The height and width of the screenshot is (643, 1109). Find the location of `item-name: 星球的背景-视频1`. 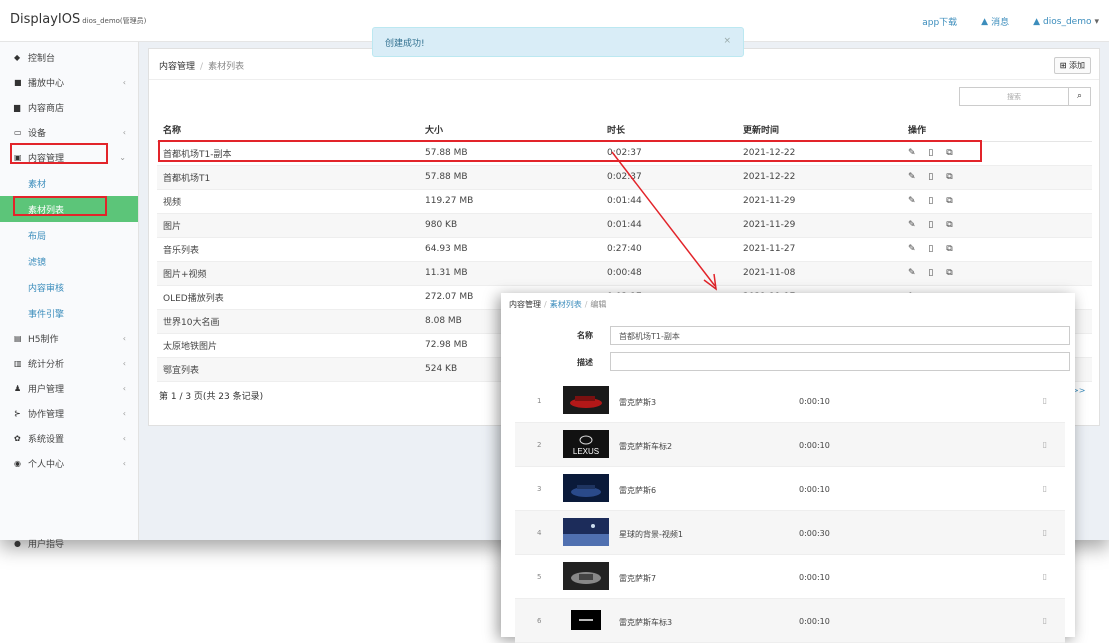

item-name: 星球的背景-视频1 is located at coordinates (651, 534).